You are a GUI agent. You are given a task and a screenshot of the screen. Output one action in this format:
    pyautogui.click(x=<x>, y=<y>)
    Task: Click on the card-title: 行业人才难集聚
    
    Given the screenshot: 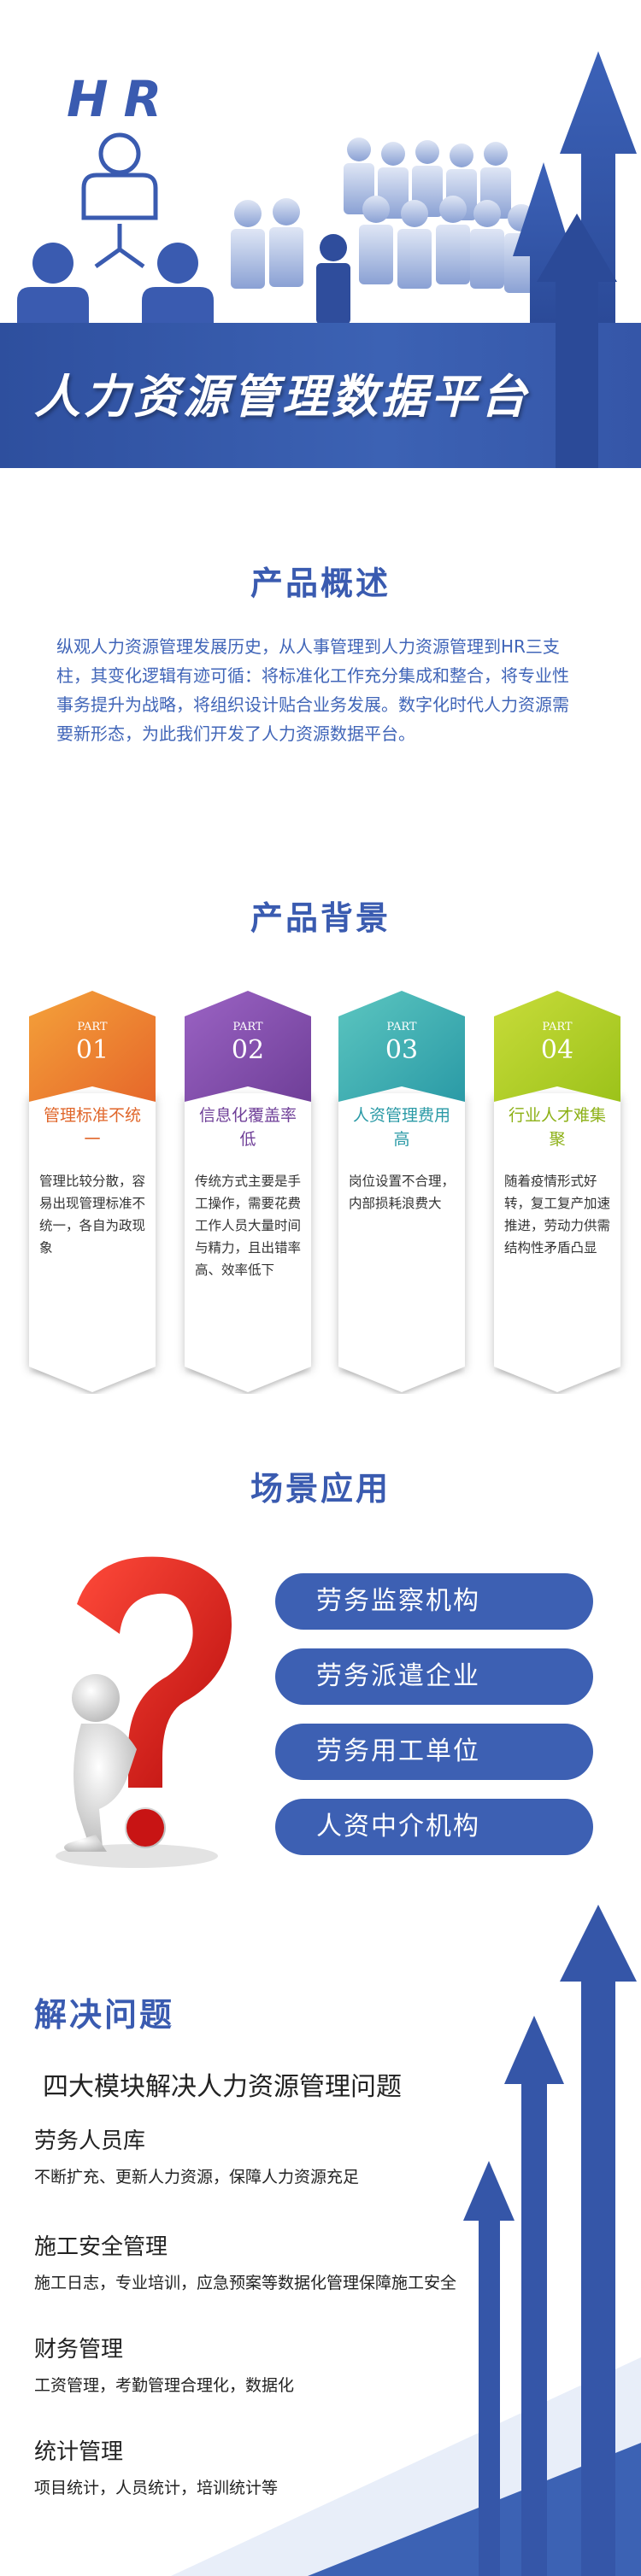 What is the action you would take?
    pyautogui.click(x=557, y=1127)
    